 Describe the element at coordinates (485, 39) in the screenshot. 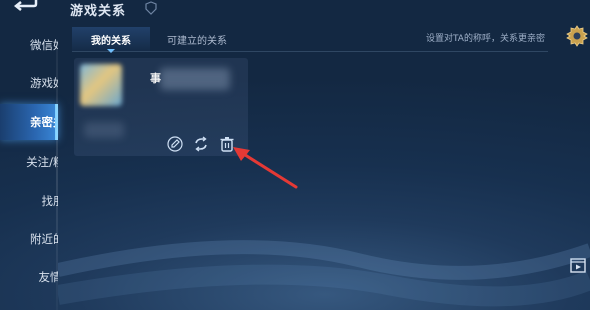

I see `hint-text: 设置对TA的称呼，关系更亲密` at that location.